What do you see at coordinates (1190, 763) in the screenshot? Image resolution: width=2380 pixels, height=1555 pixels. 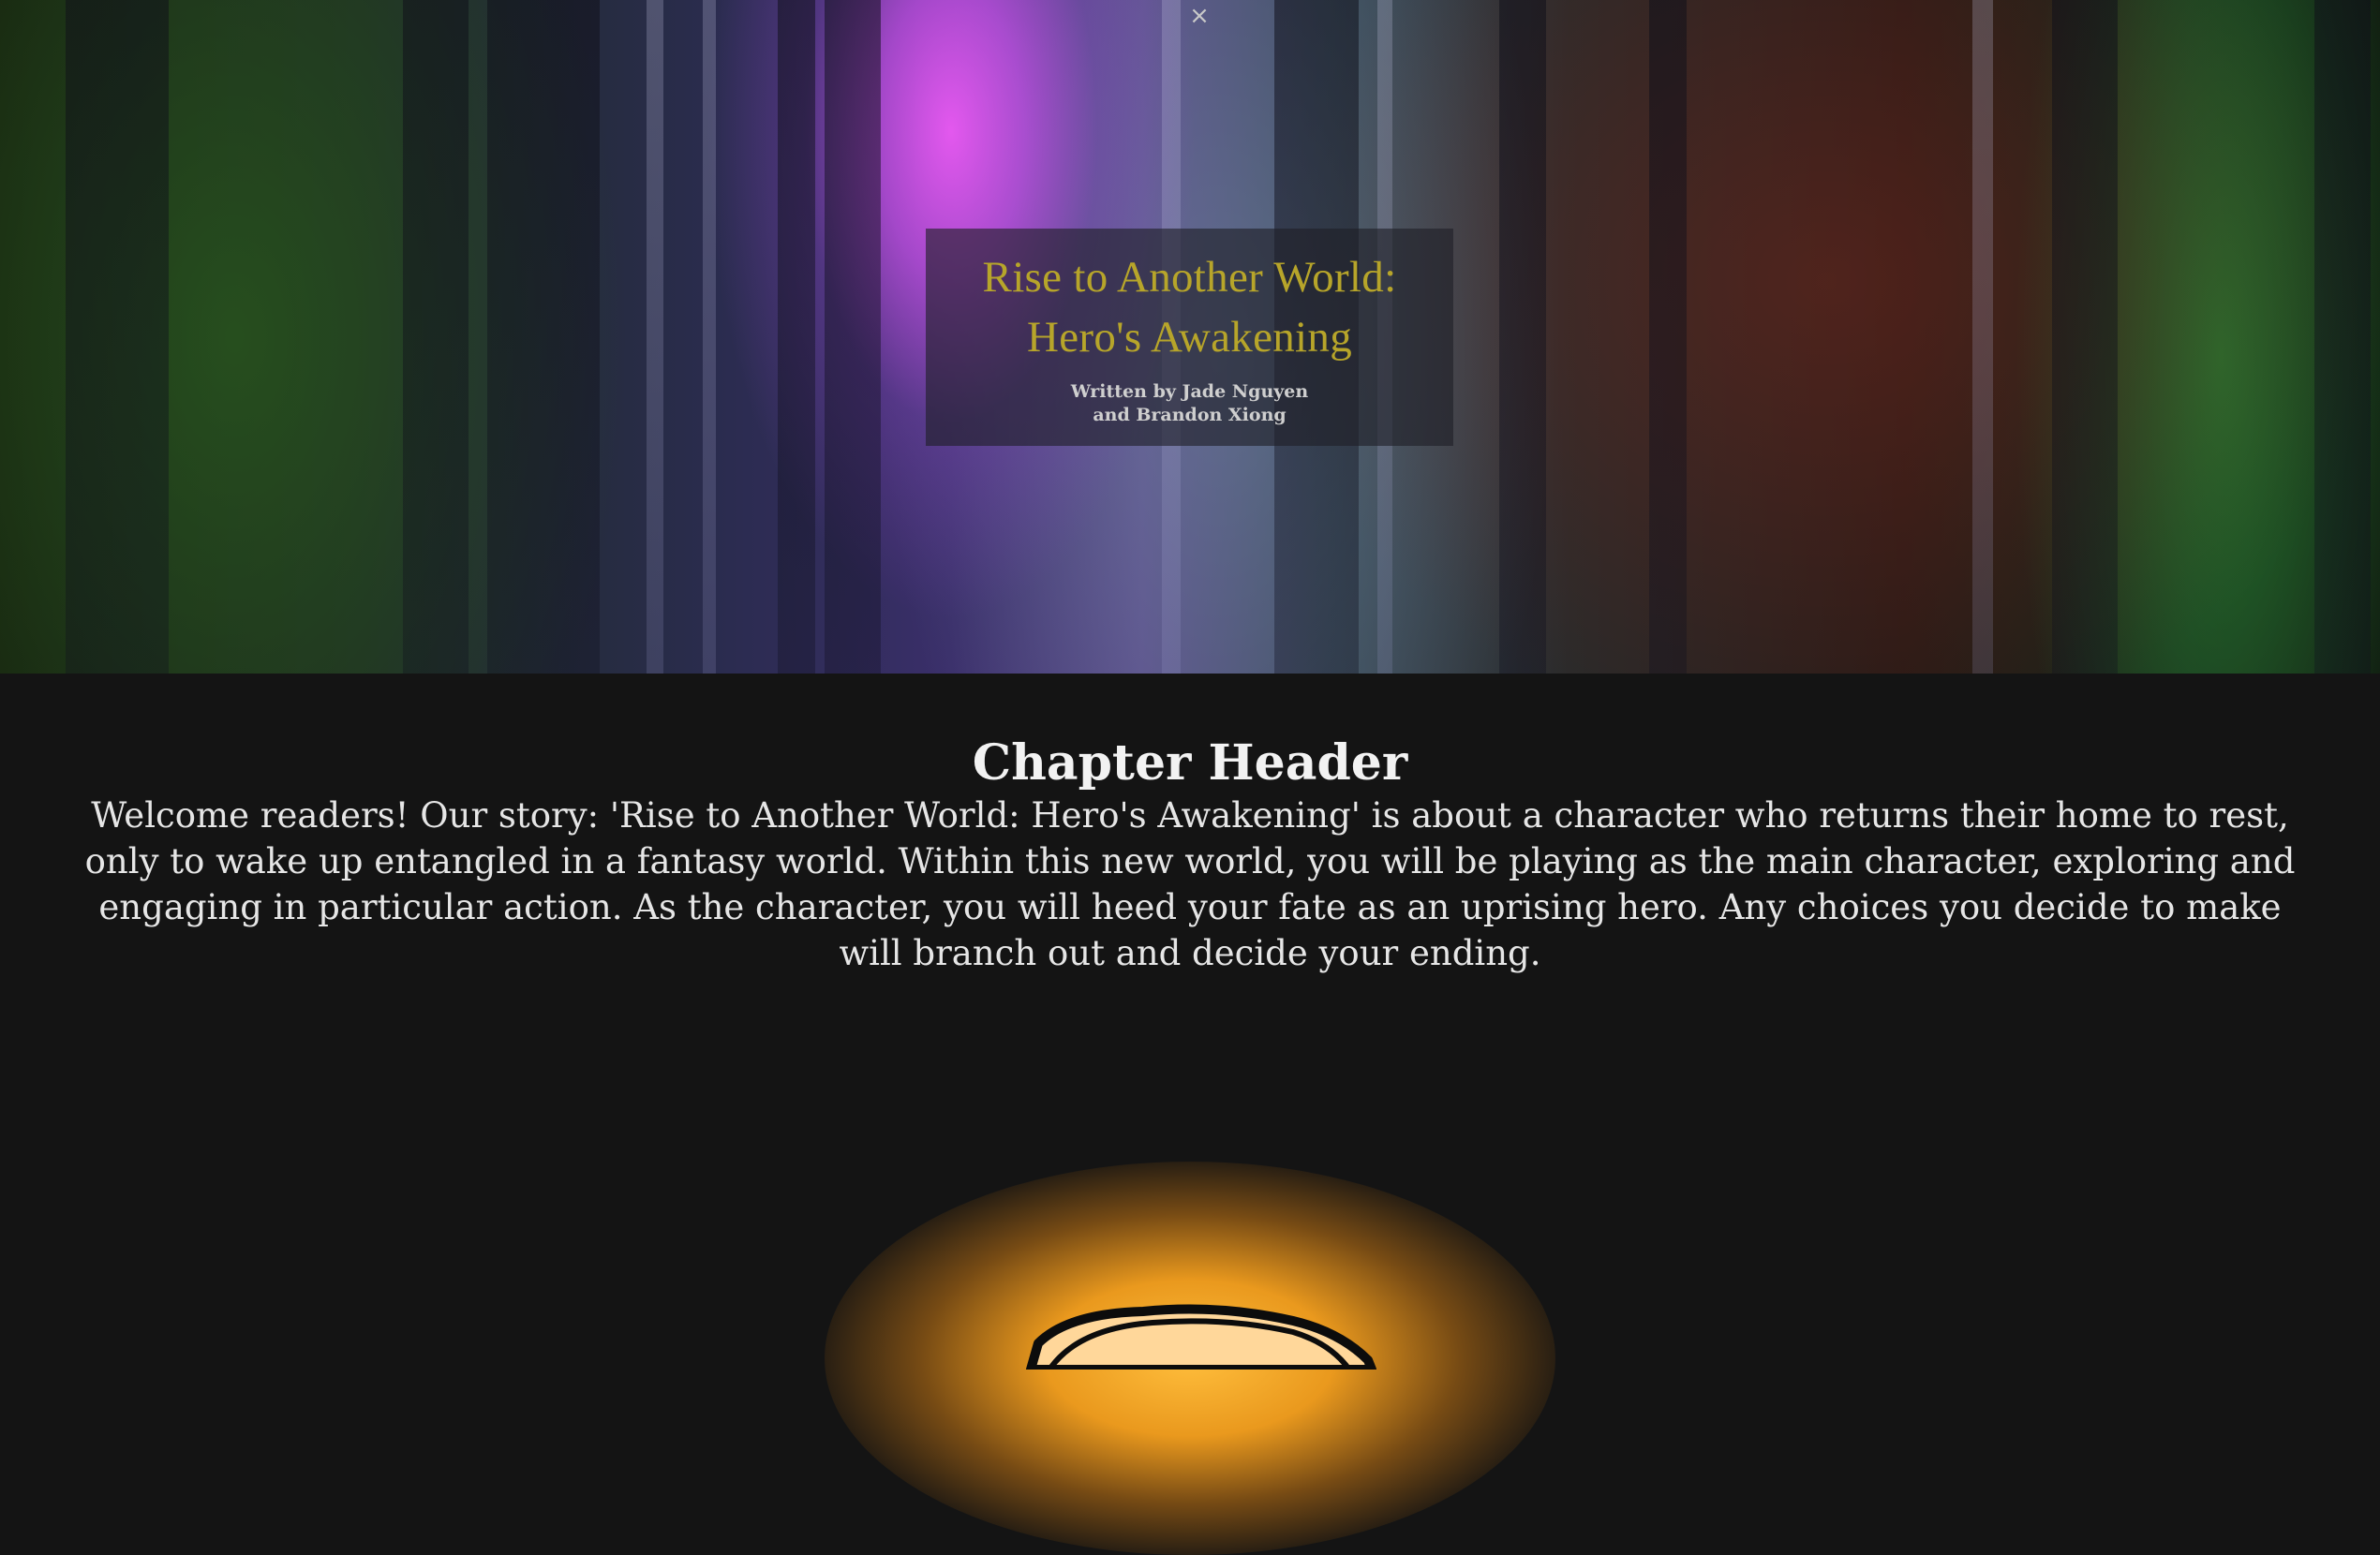 I see `chapter-header: Chapter Header` at bounding box center [1190, 763].